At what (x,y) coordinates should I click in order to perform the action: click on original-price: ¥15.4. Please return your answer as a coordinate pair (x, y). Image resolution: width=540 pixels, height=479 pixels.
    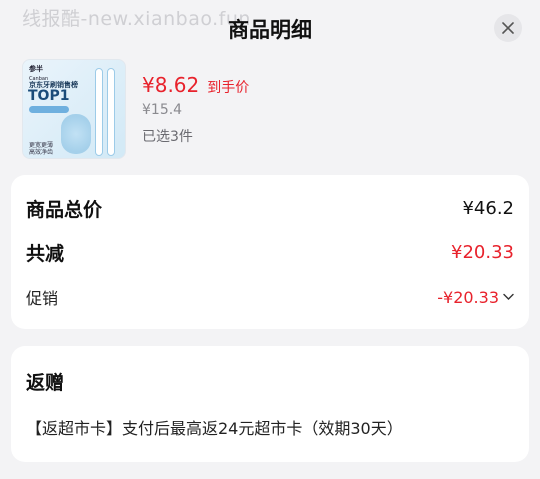
    Looking at the image, I should click on (162, 110).